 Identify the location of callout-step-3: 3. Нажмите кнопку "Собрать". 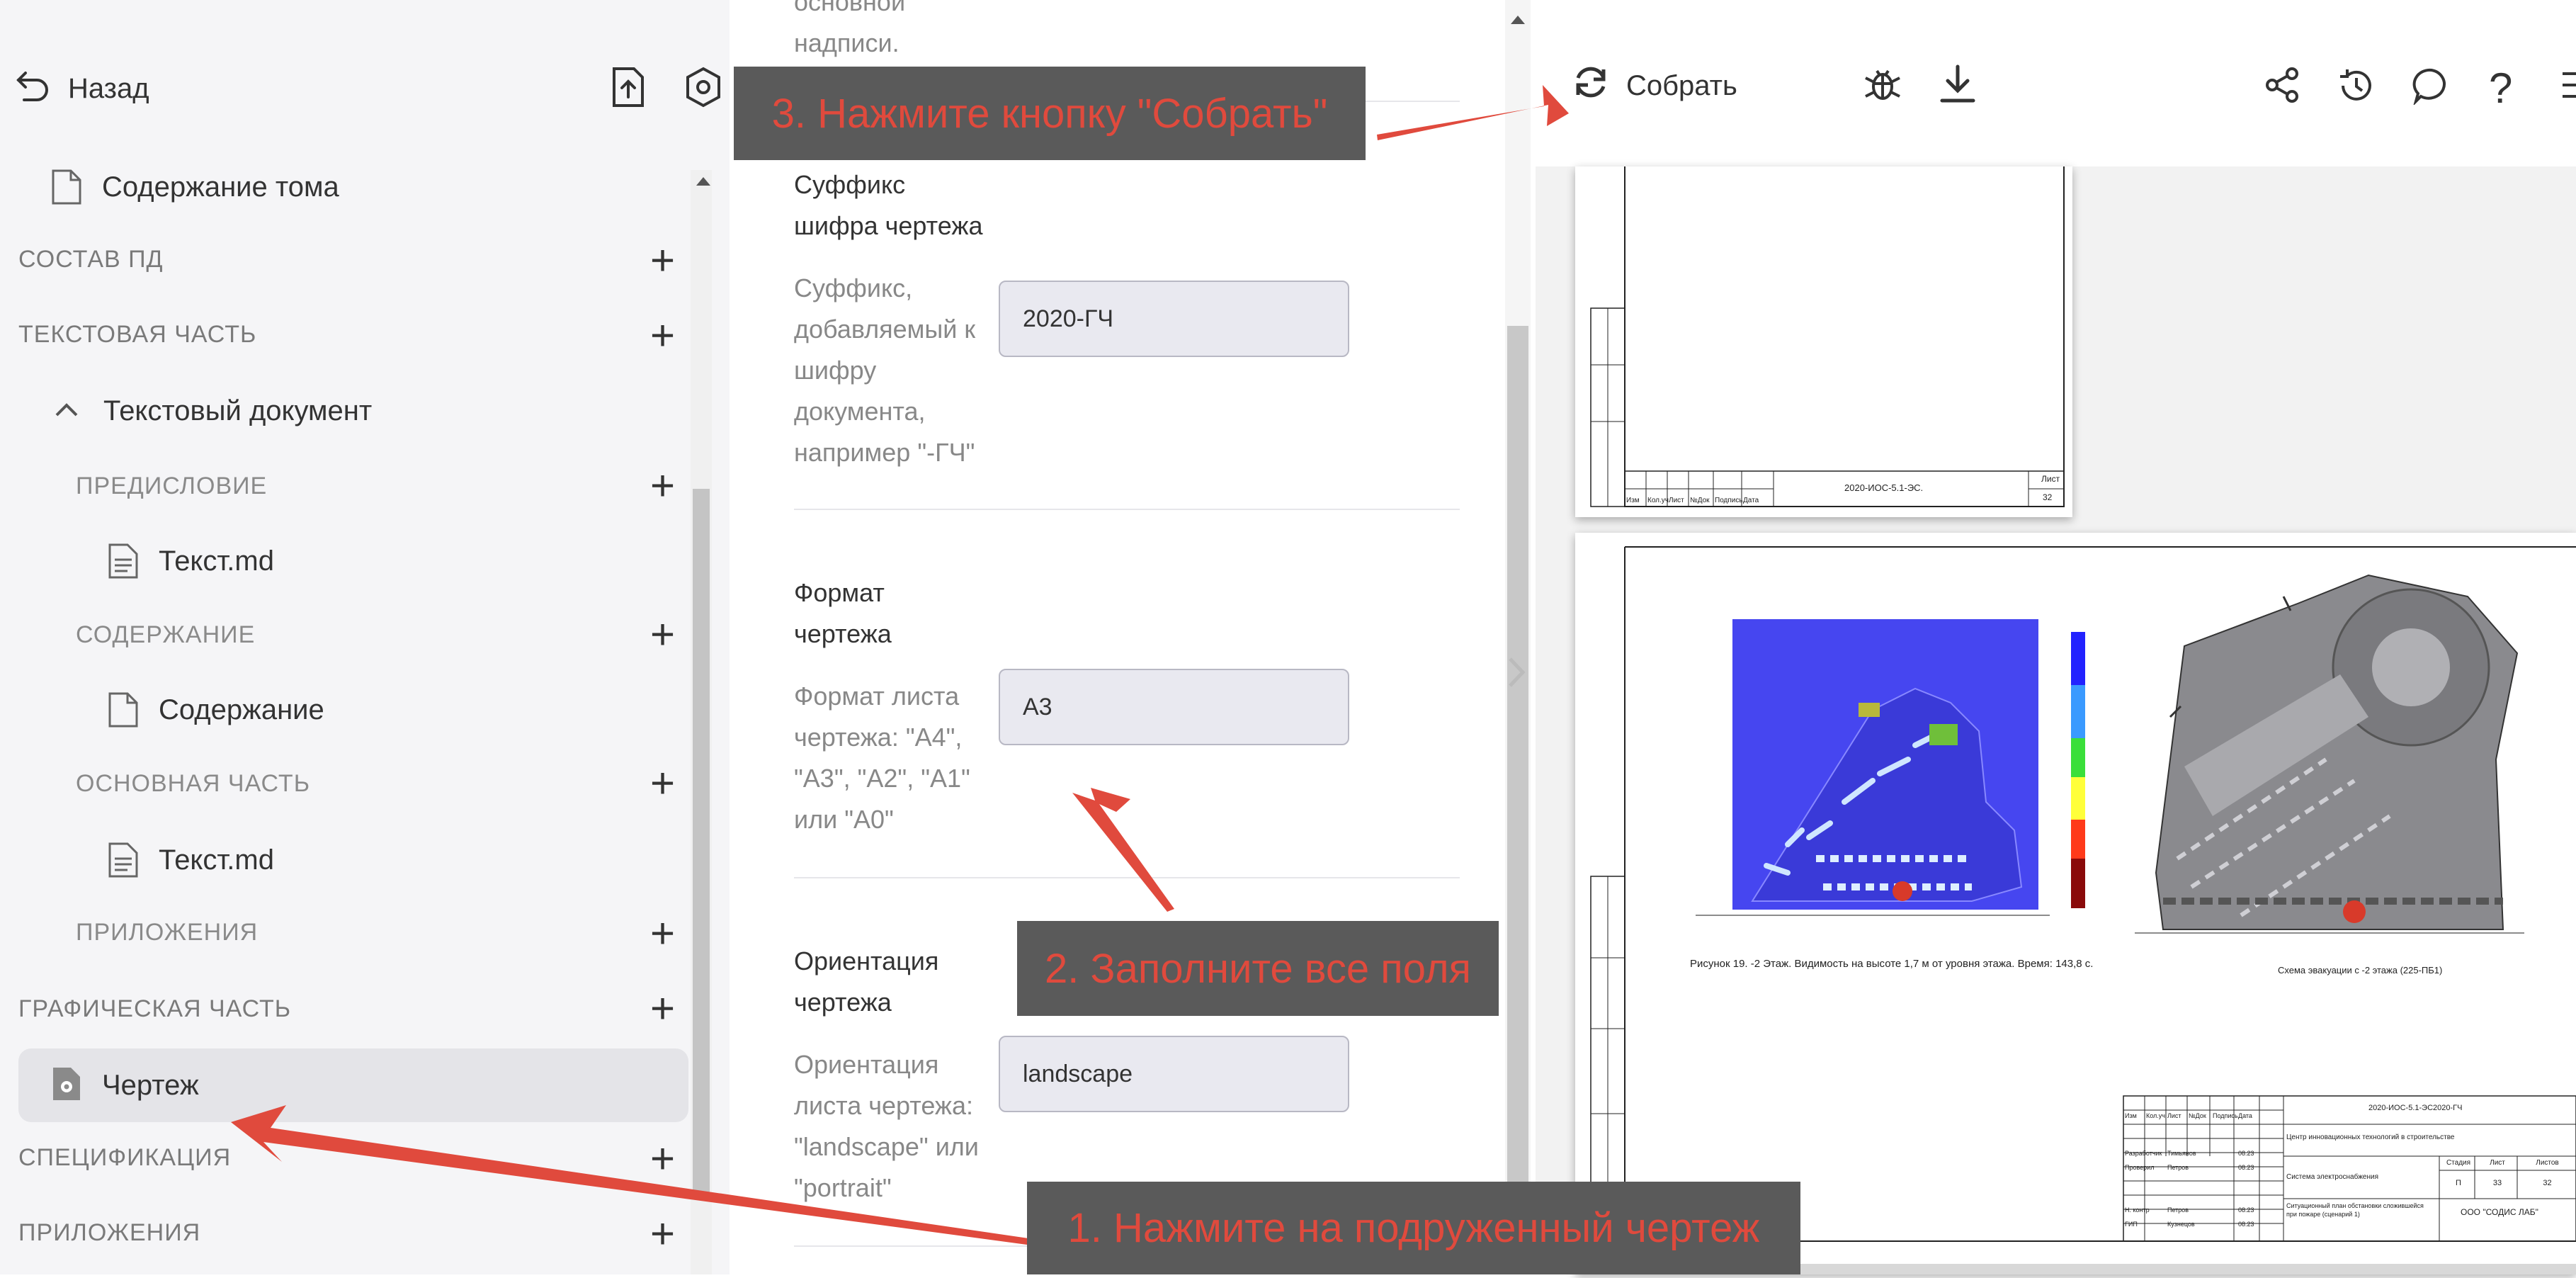
(1050, 113).